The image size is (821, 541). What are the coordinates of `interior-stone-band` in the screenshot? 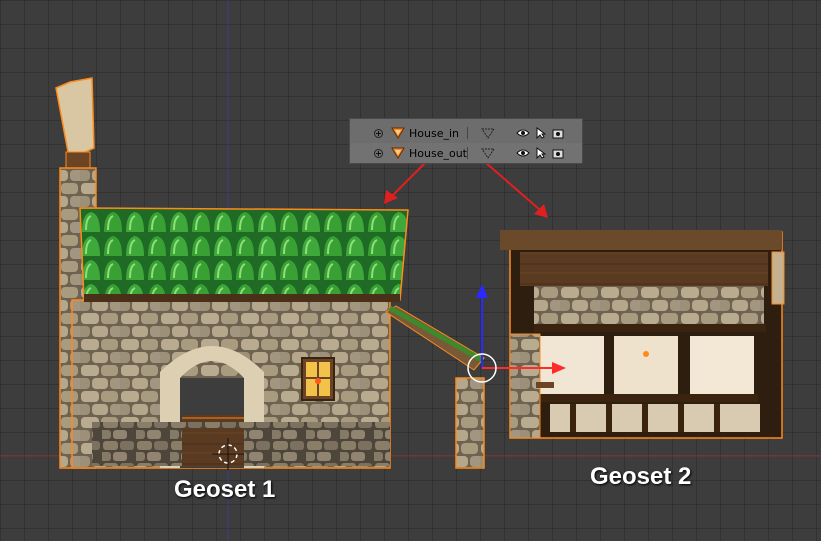 It's located at (649, 306).